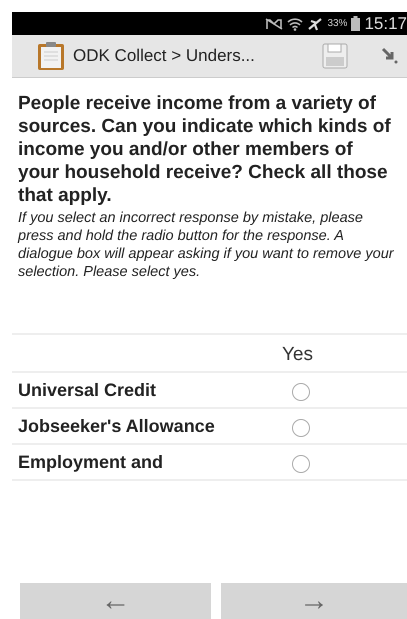  What do you see at coordinates (385, 23) in the screenshot?
I see `clock: 15:17` at bounding box center [385, 23].